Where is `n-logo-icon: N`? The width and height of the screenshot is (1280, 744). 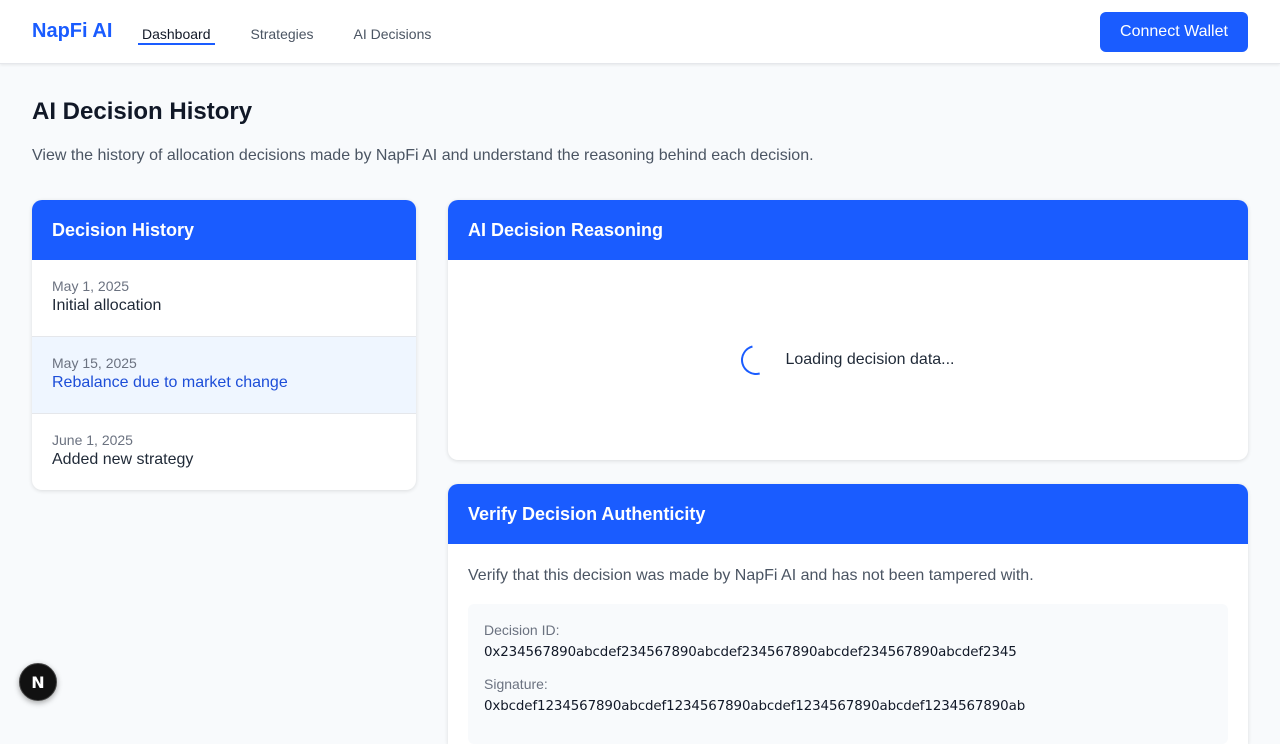 n-logo-icon: N is located at coordinates (38, 682).